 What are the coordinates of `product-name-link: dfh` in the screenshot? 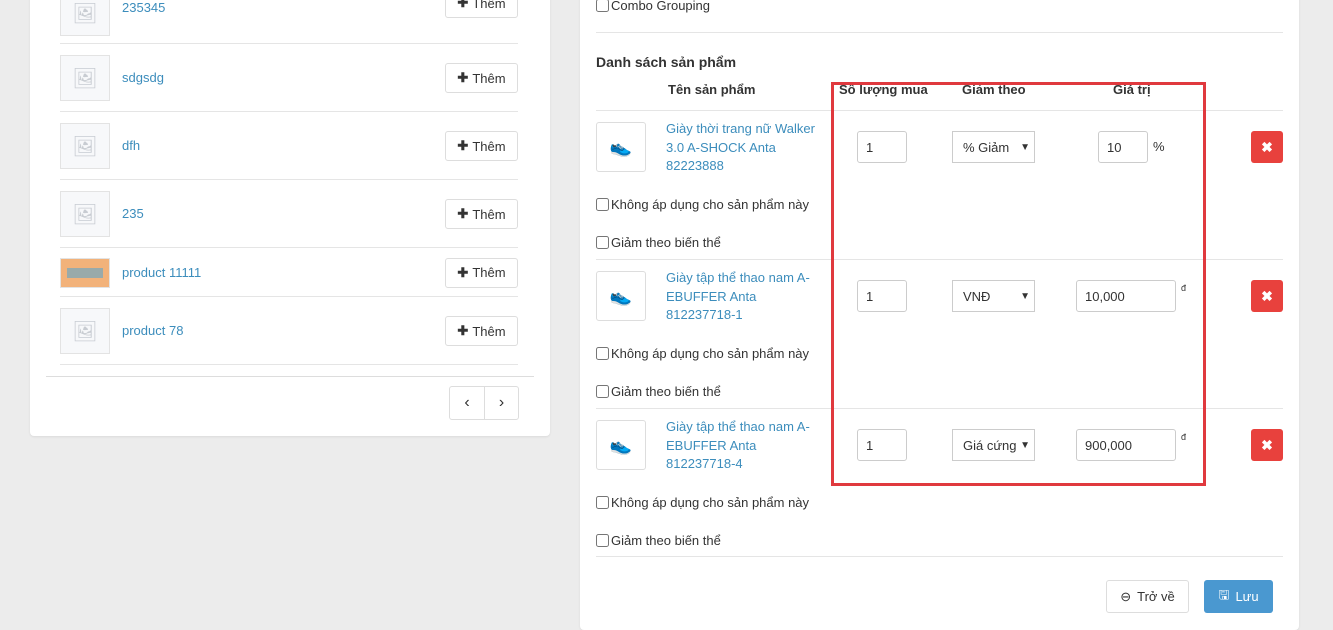 It's located at (131, 145).